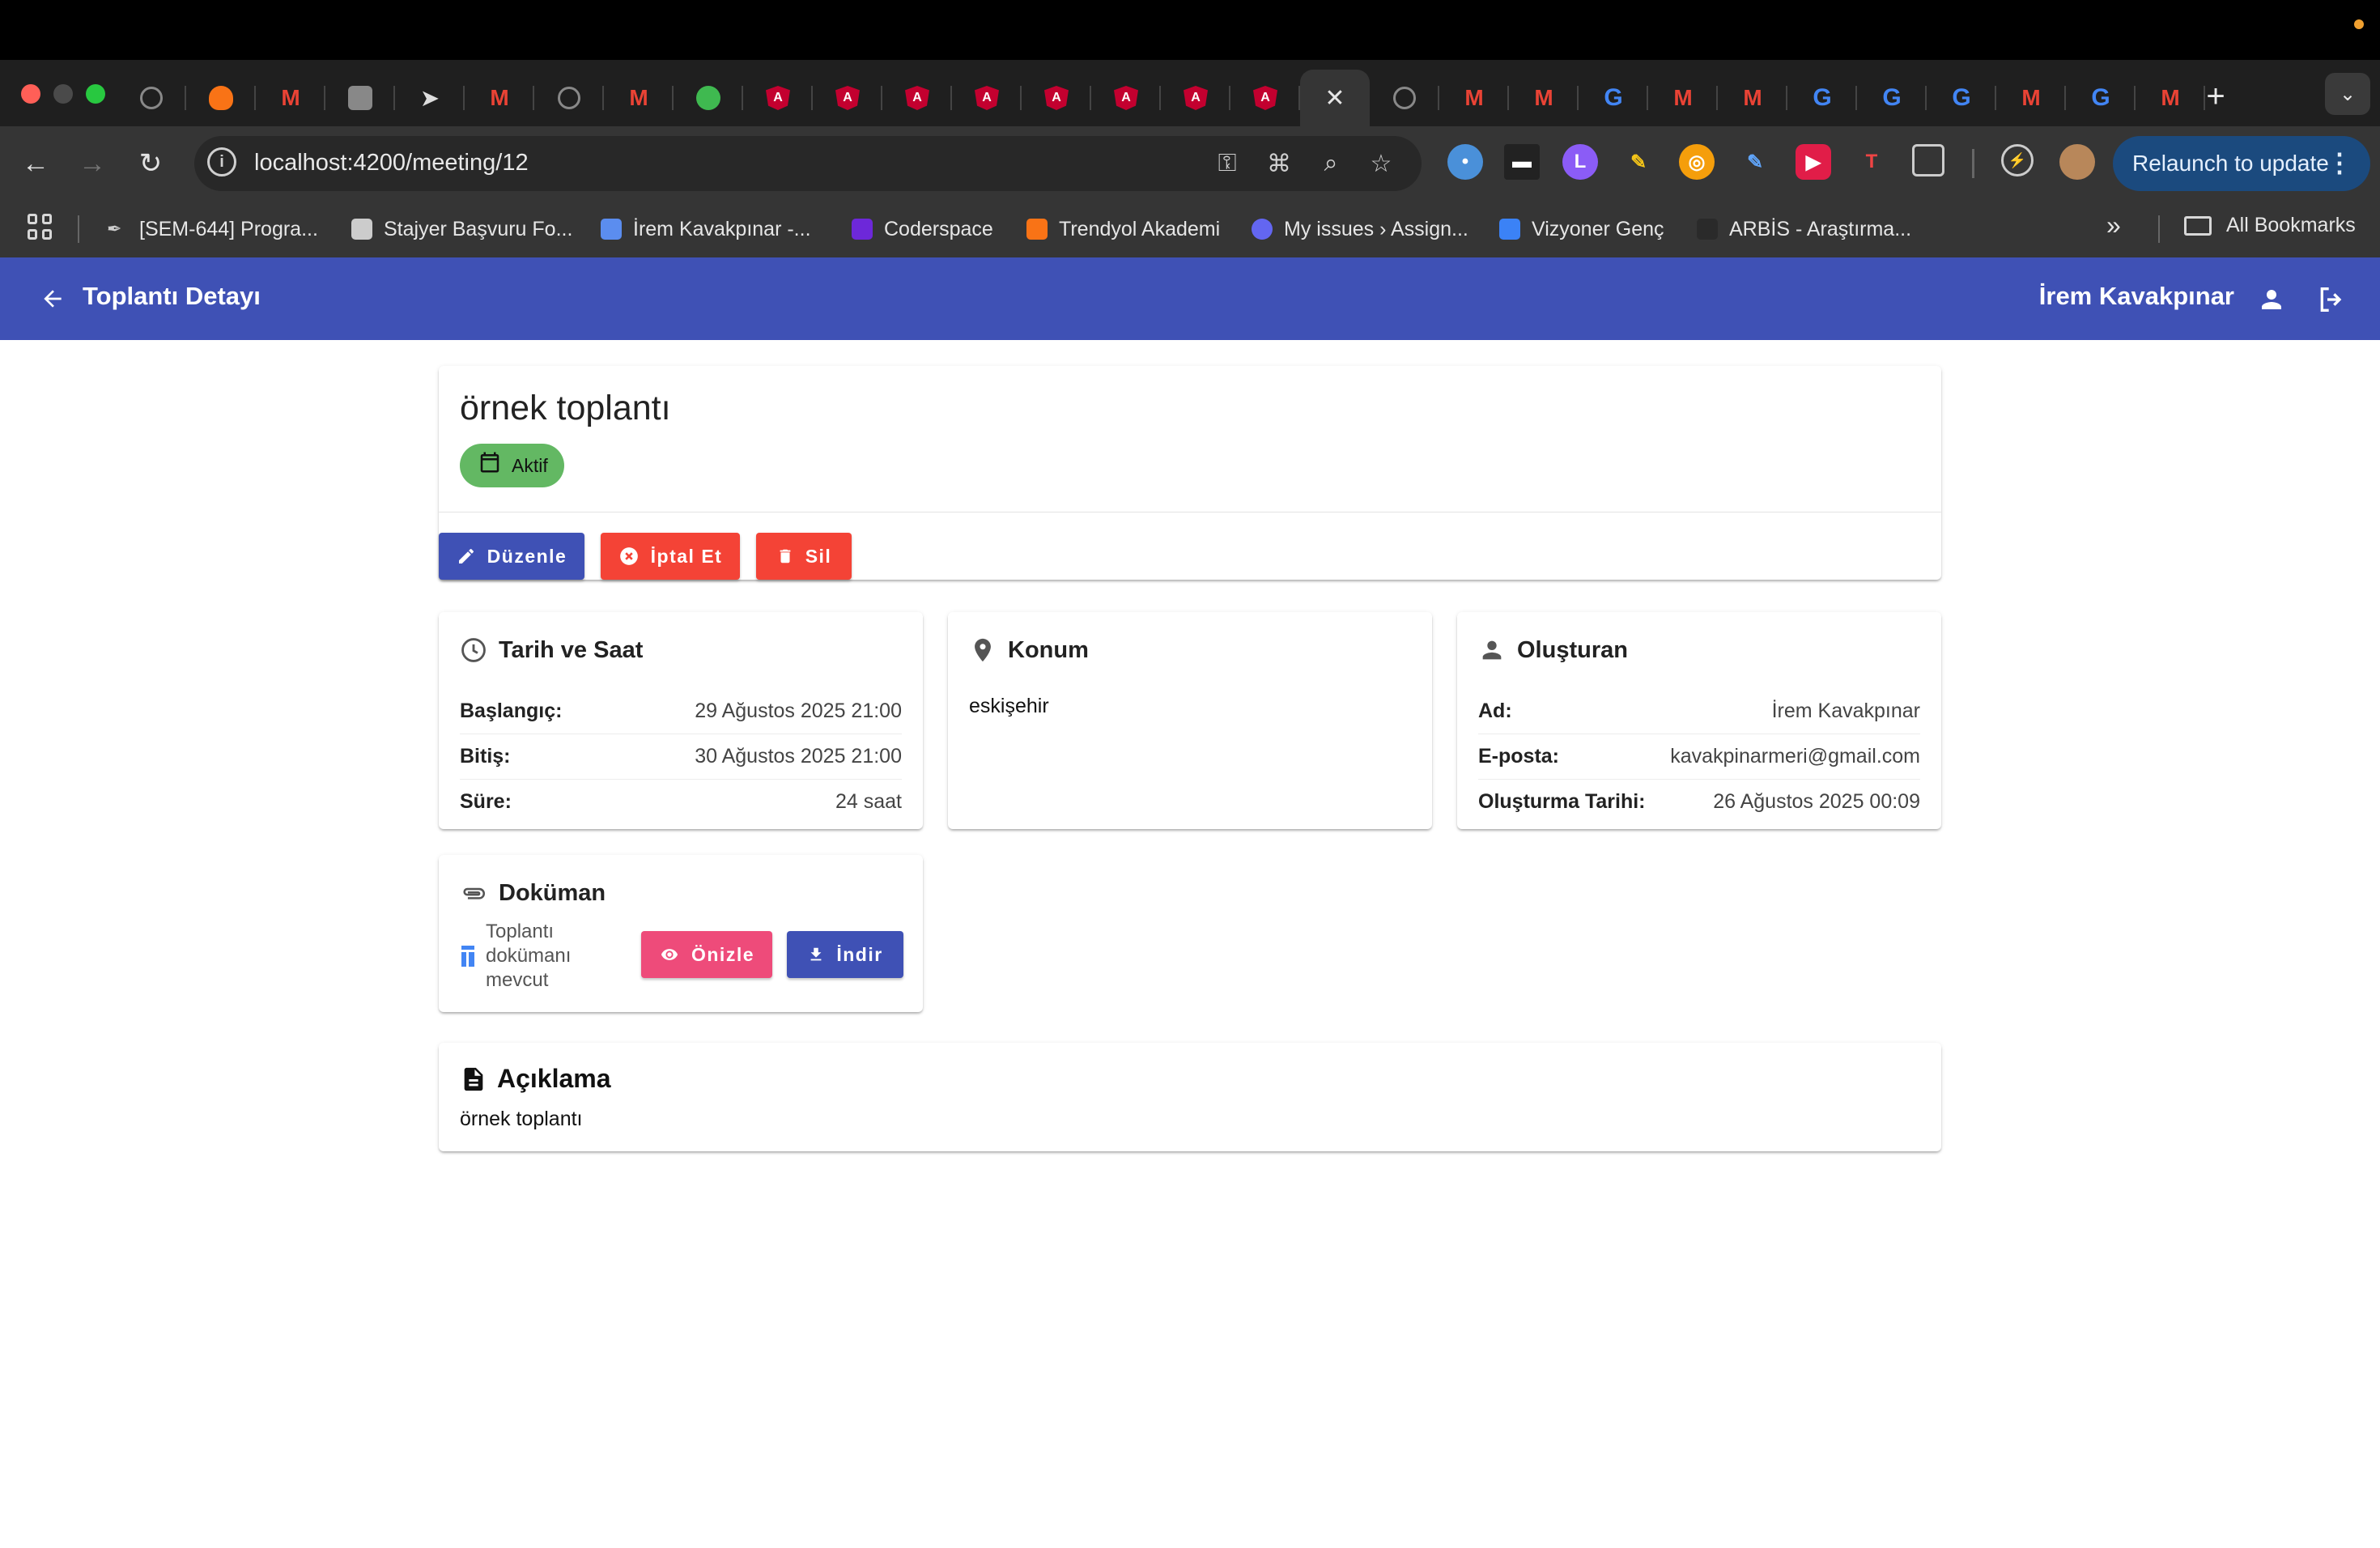 Image resolution: width=2380 pixels, height=1548 pixels. What do you see at coordinates (1279, 164) in the screenshot?
I see `translate-icon: ⌘` at bounding box center [1279, 164].